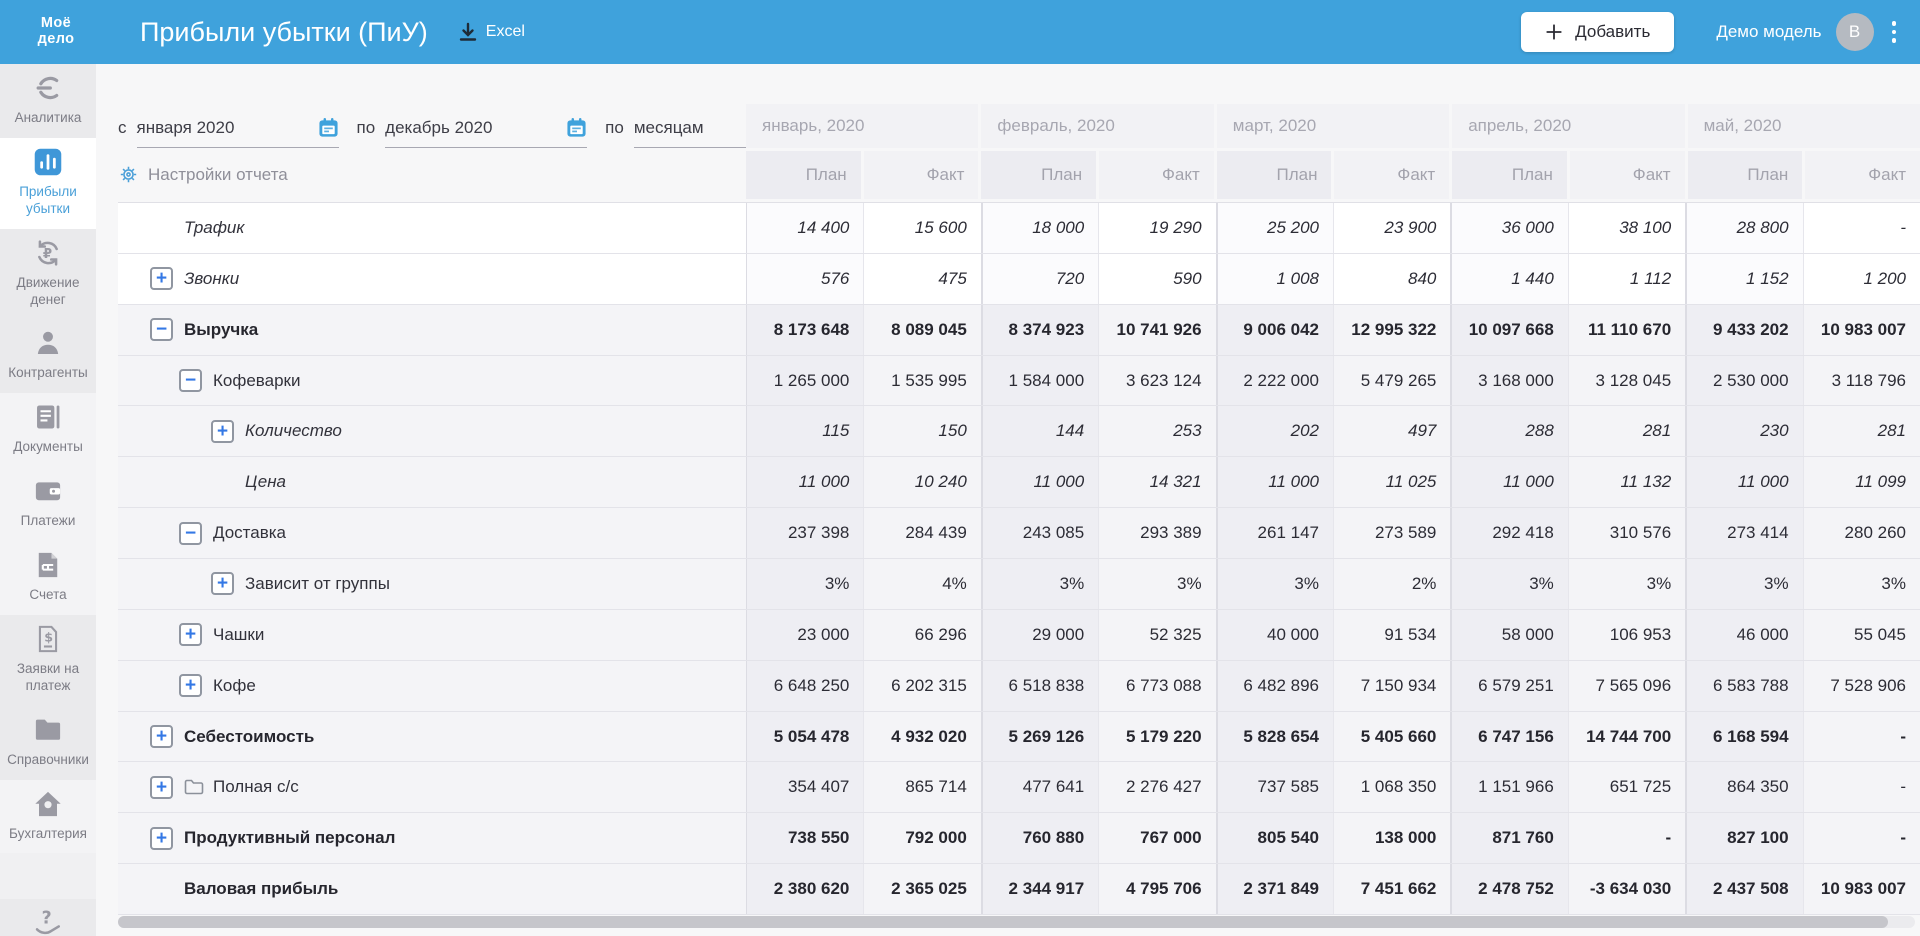 This screenshot has height=936, width=1920. I want to click on cell-plan: 115, so click(805, 431).